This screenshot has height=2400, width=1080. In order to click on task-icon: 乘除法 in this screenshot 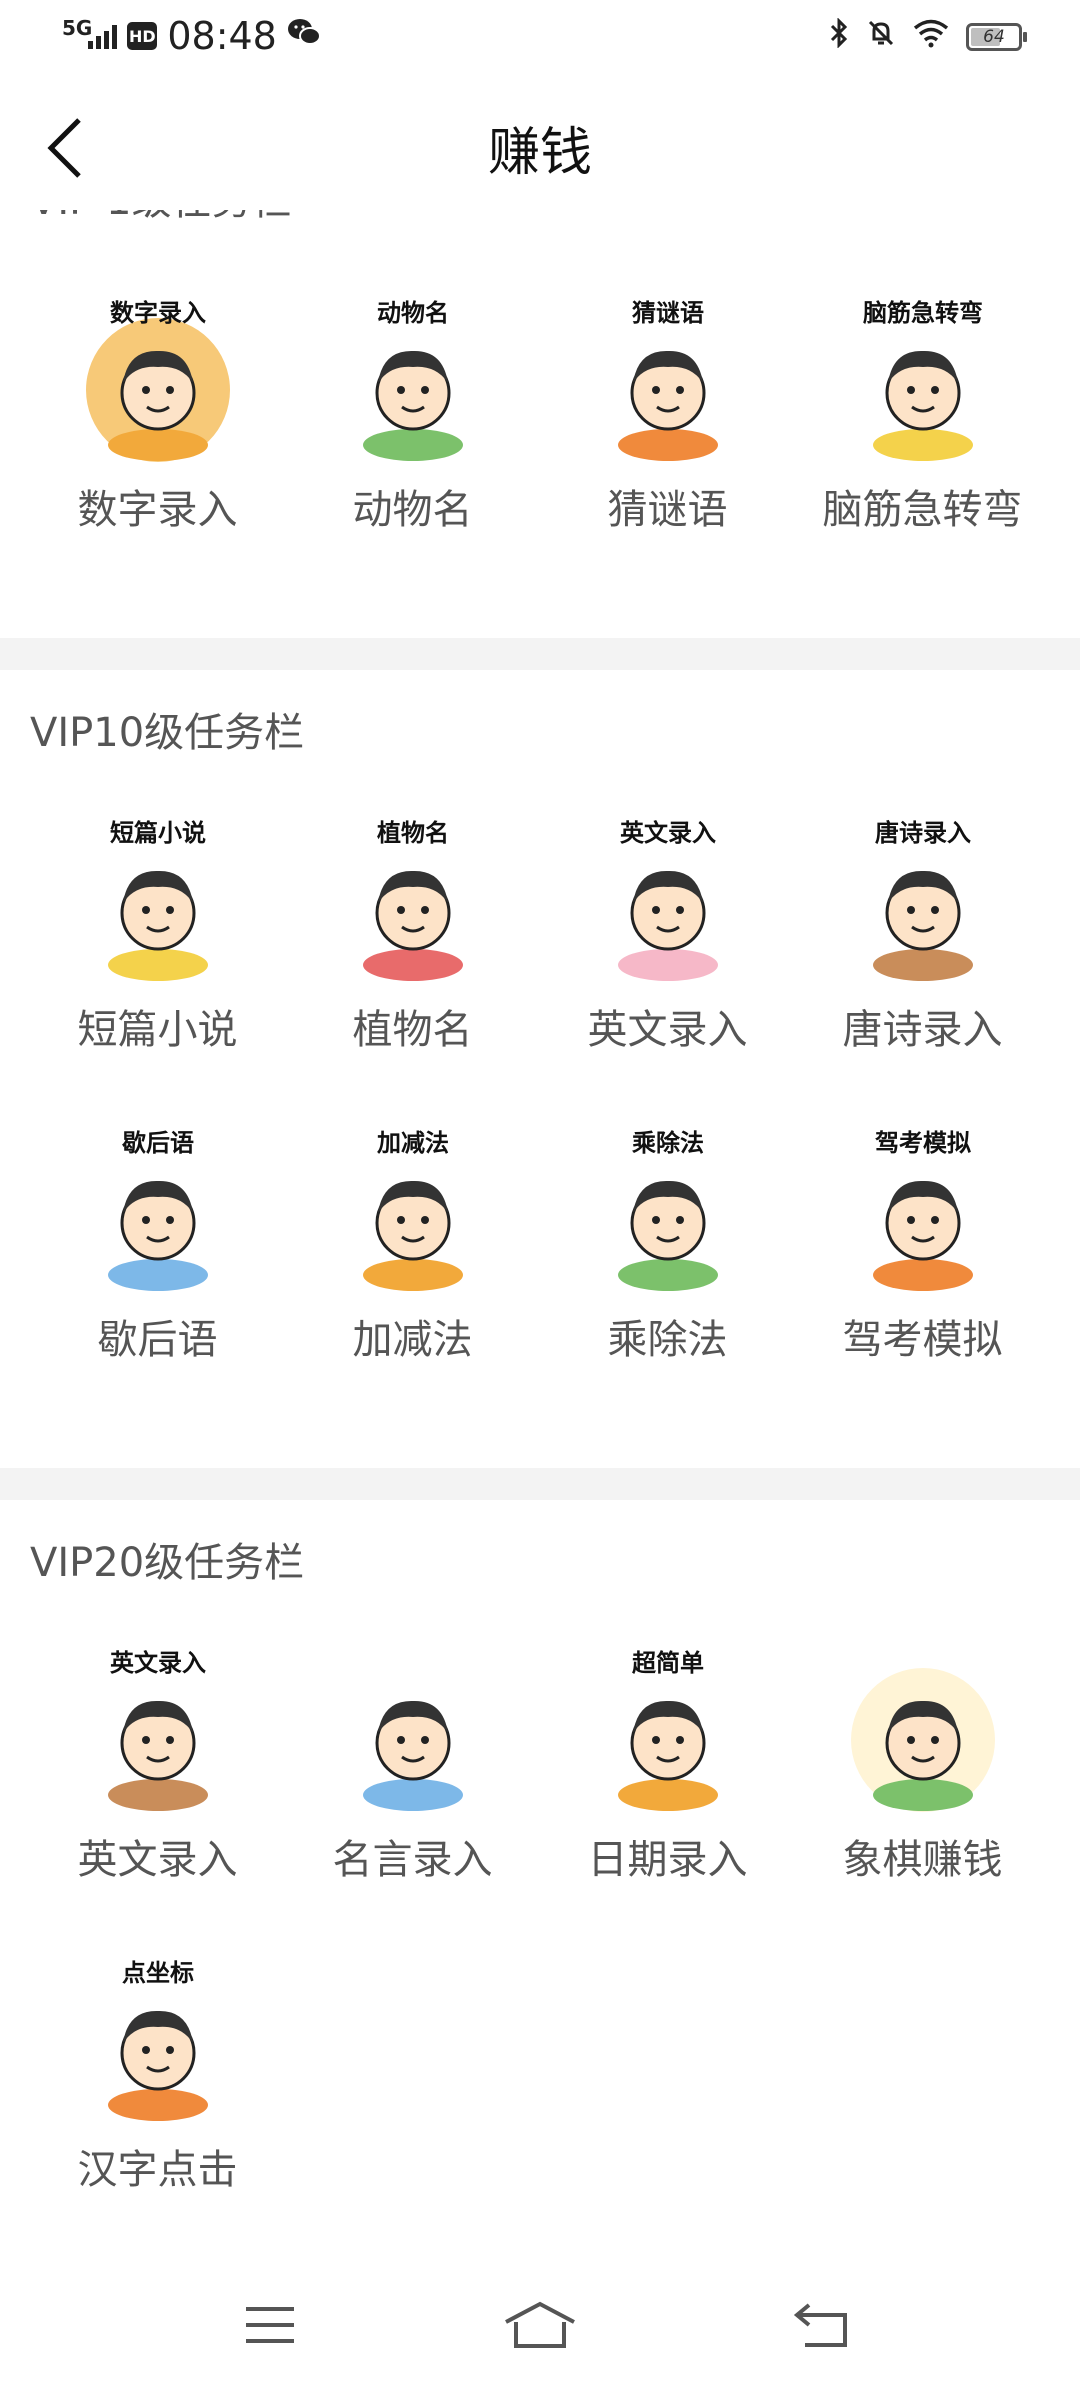, I will do `click(668, 1210)`.